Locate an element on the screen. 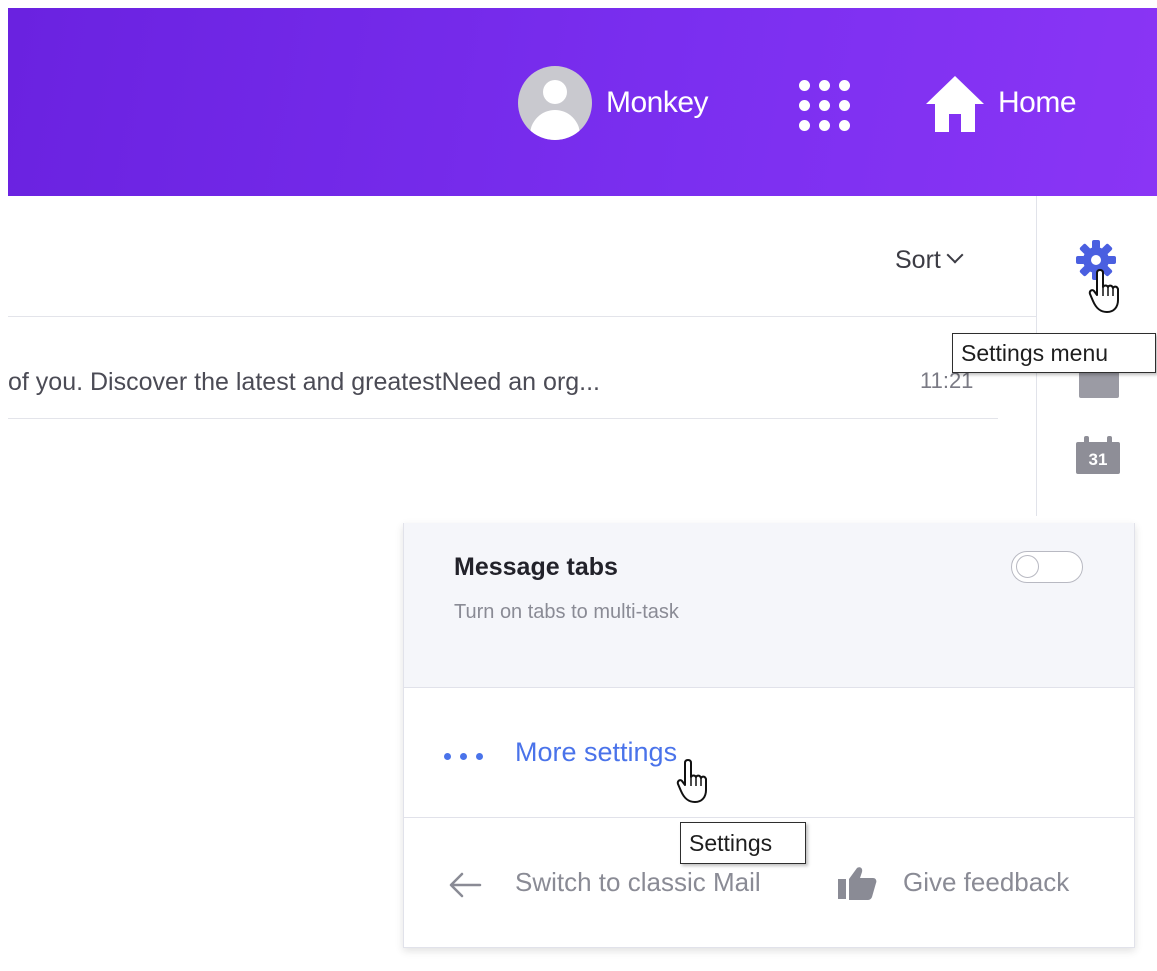 The image size is (1157, 971). settings-tooltip: Settings is located at coordinates (743, 843).